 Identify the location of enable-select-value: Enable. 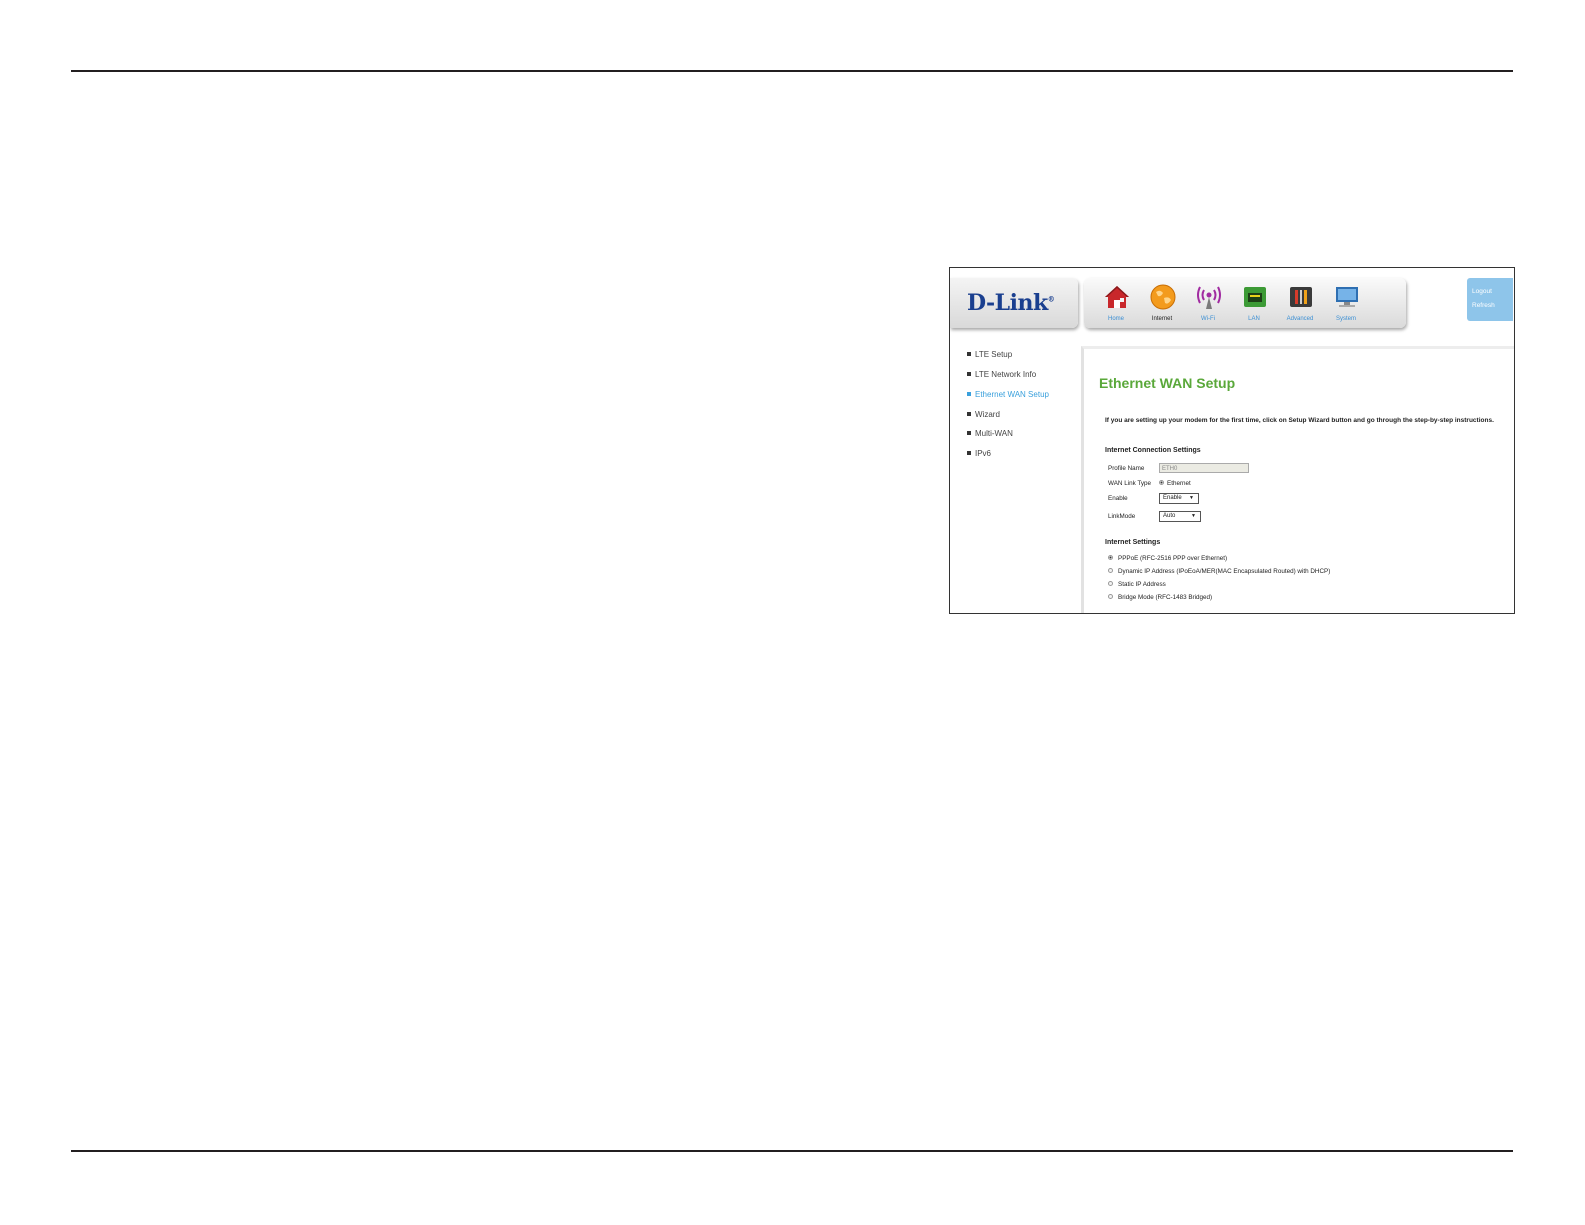
(1172, 498).